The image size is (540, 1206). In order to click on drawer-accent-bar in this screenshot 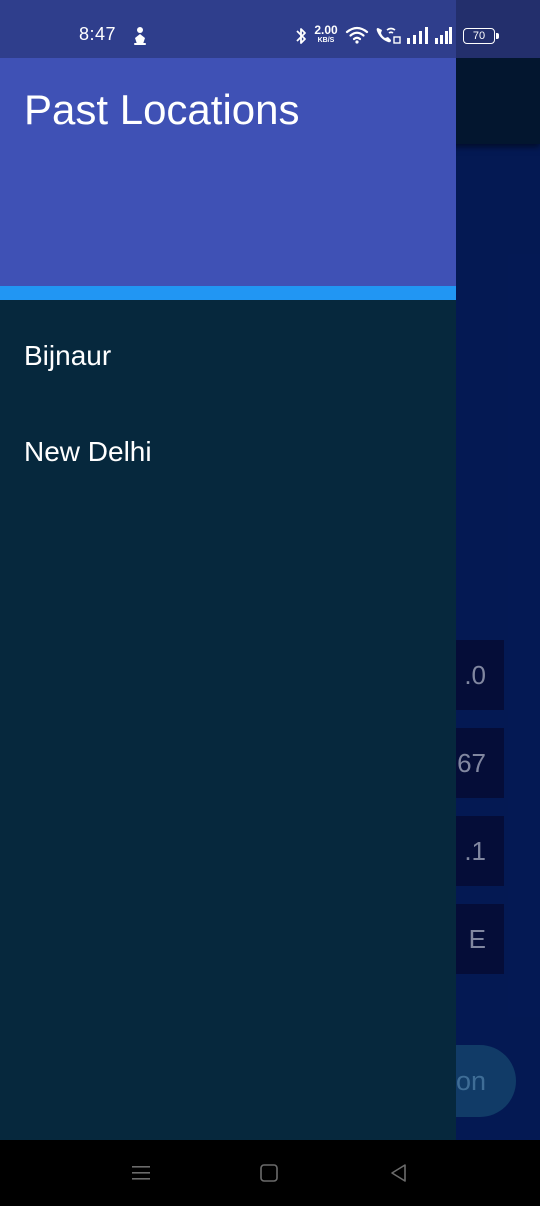, I will do `click(228, 293)`.